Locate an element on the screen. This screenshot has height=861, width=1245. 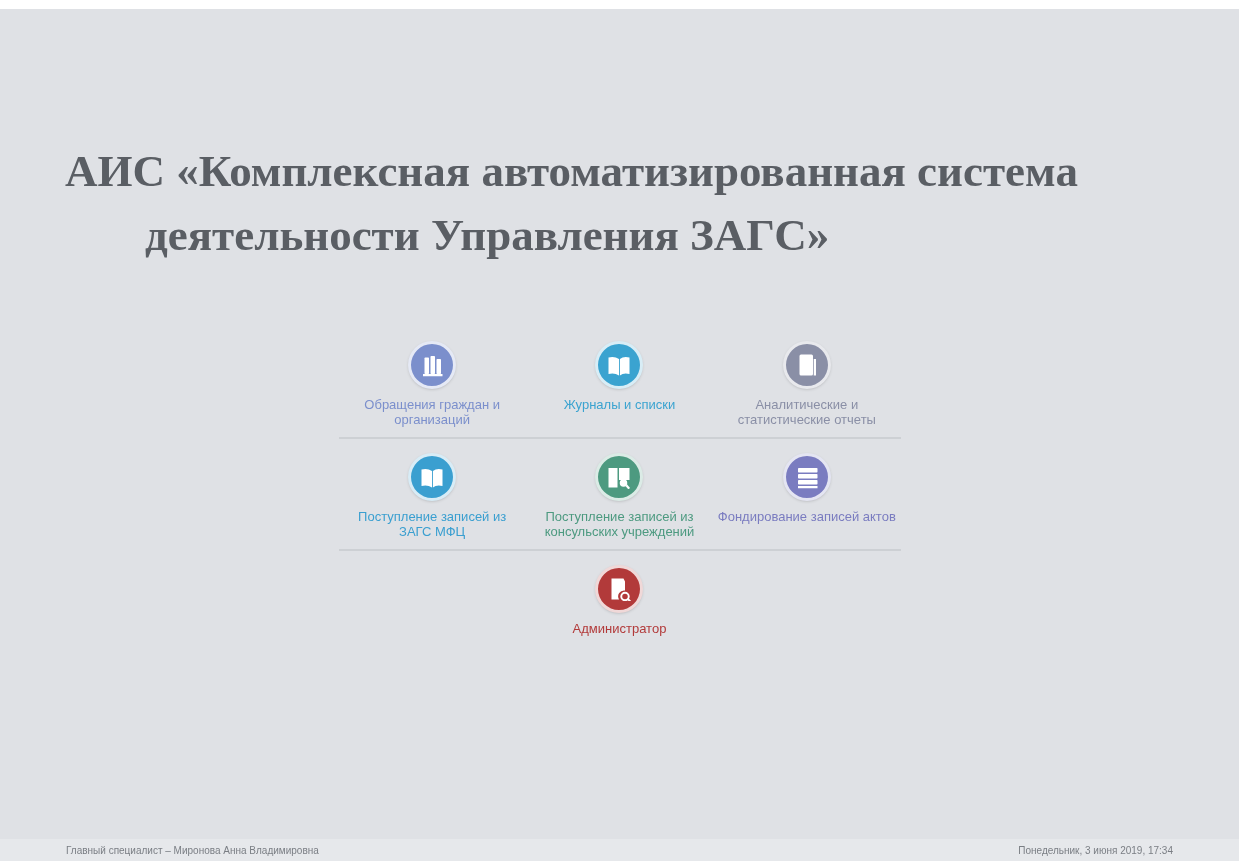
menu-link: Администратор is located at coordinates (619, 636).